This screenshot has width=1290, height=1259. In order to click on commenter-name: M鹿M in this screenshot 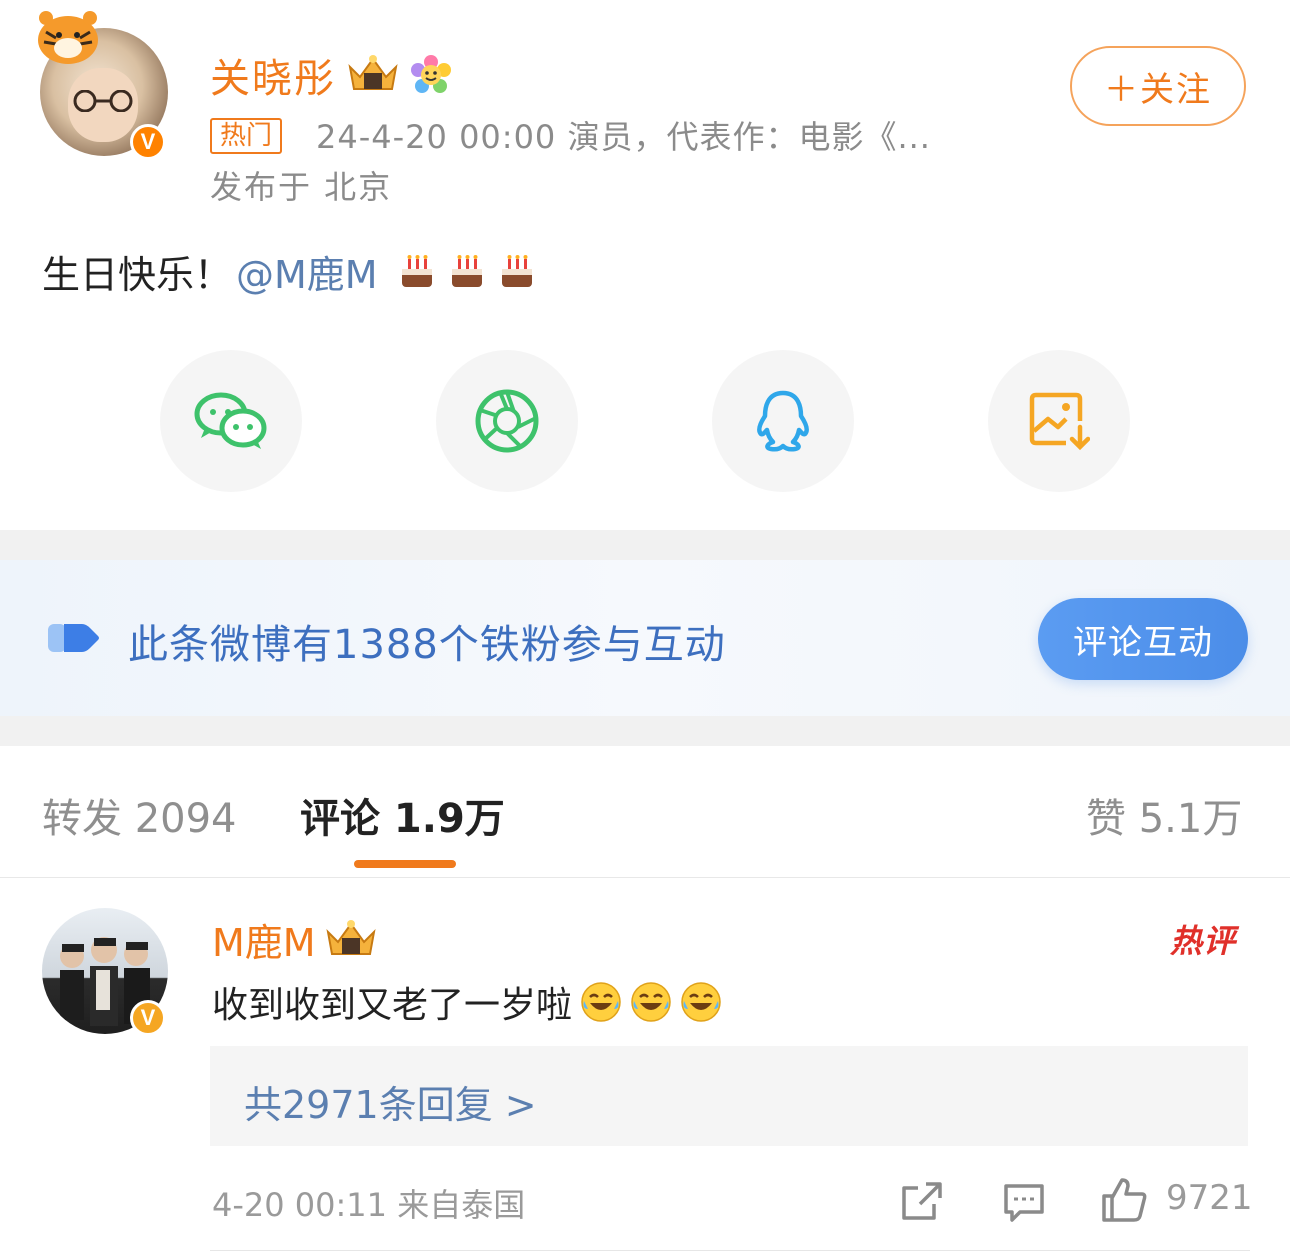, I will do `click(295, 939)`.